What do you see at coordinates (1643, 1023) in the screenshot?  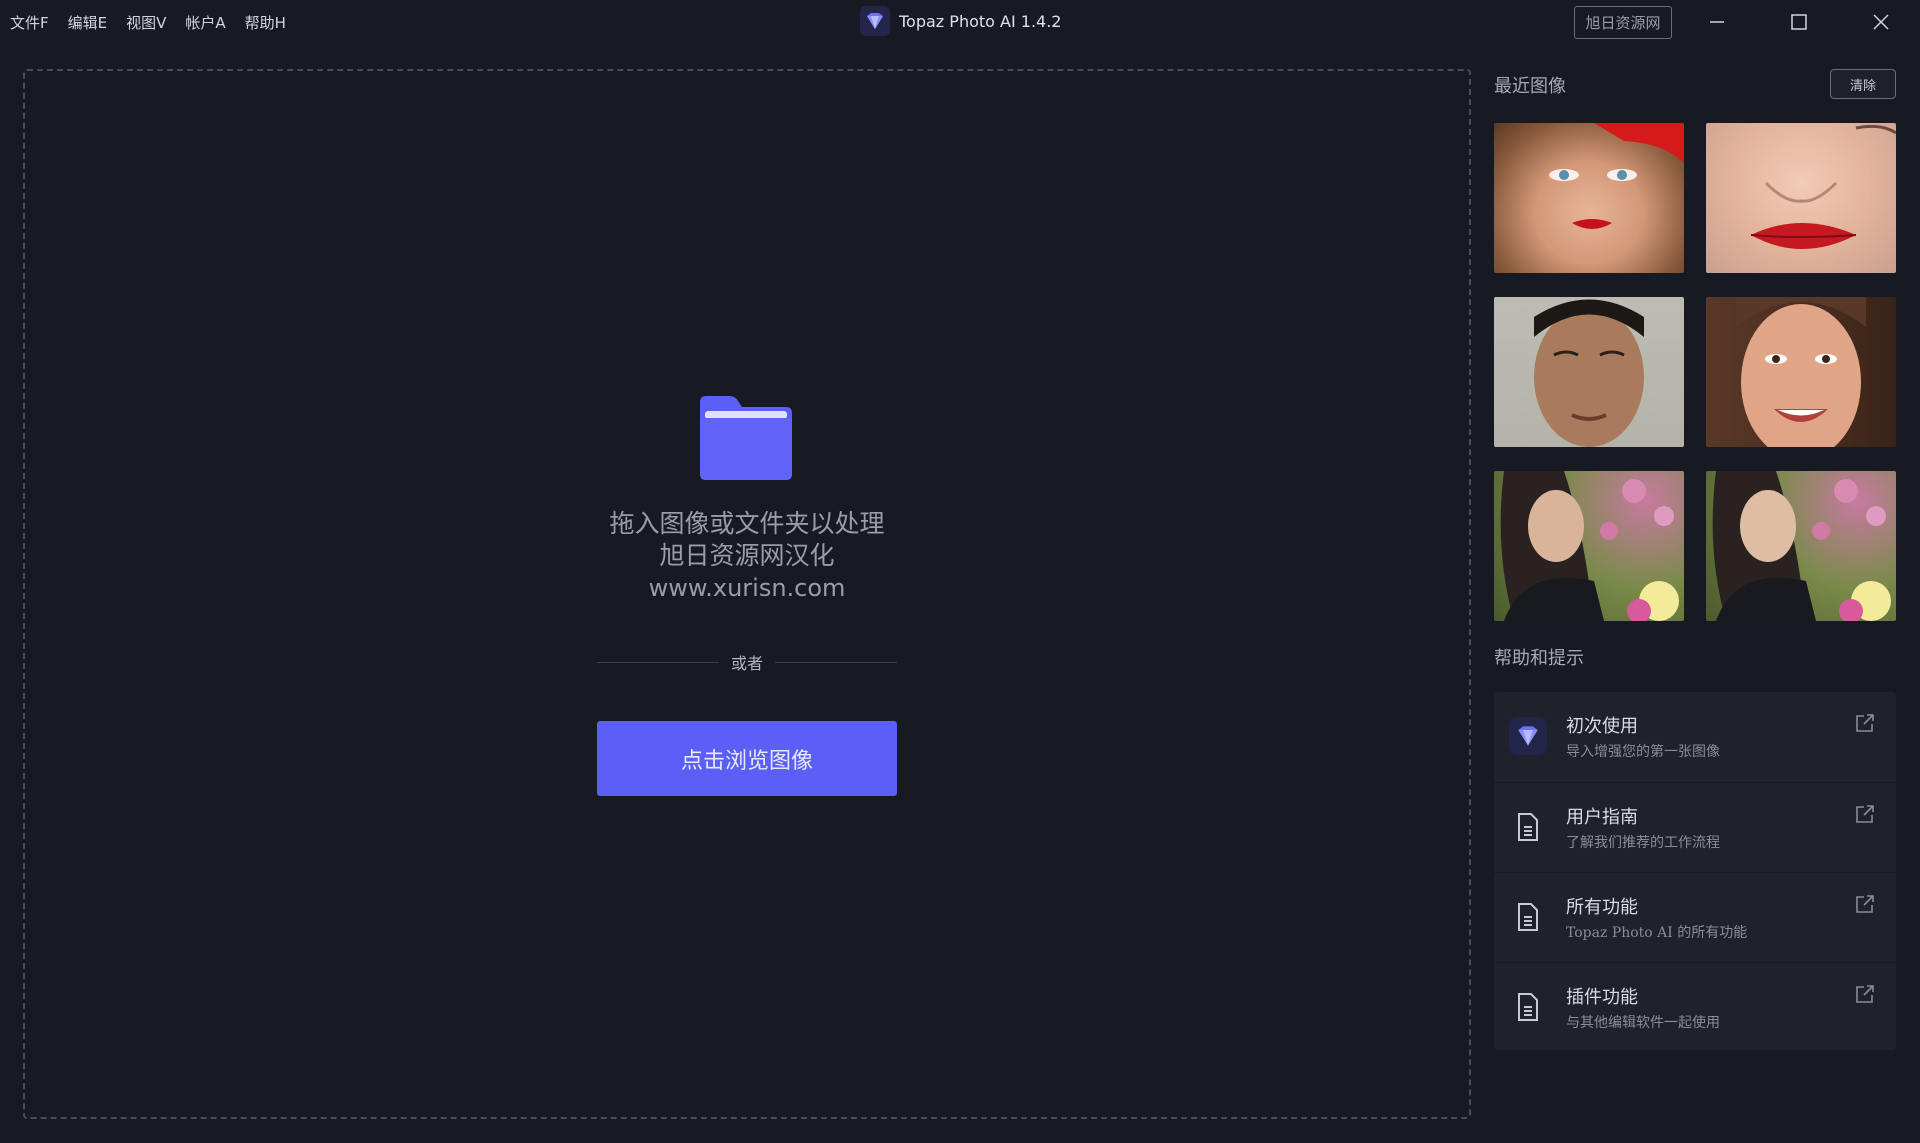 I see `help-item-subtitle: 与其他编辑软件一起使用` at bounding box center [1643, 1023].